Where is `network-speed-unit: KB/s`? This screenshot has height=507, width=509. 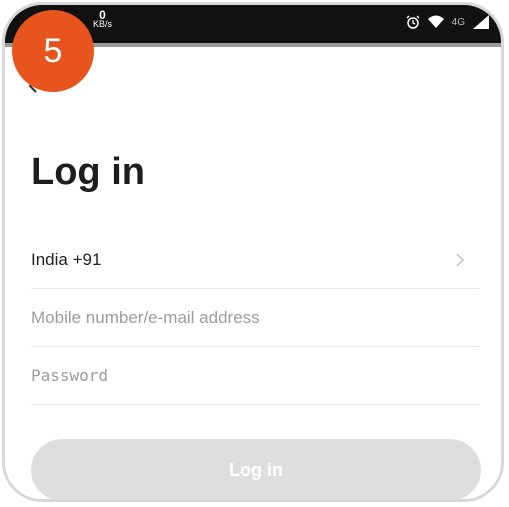 network-speed-unit: KB/s is located at coordinates (103, 24).